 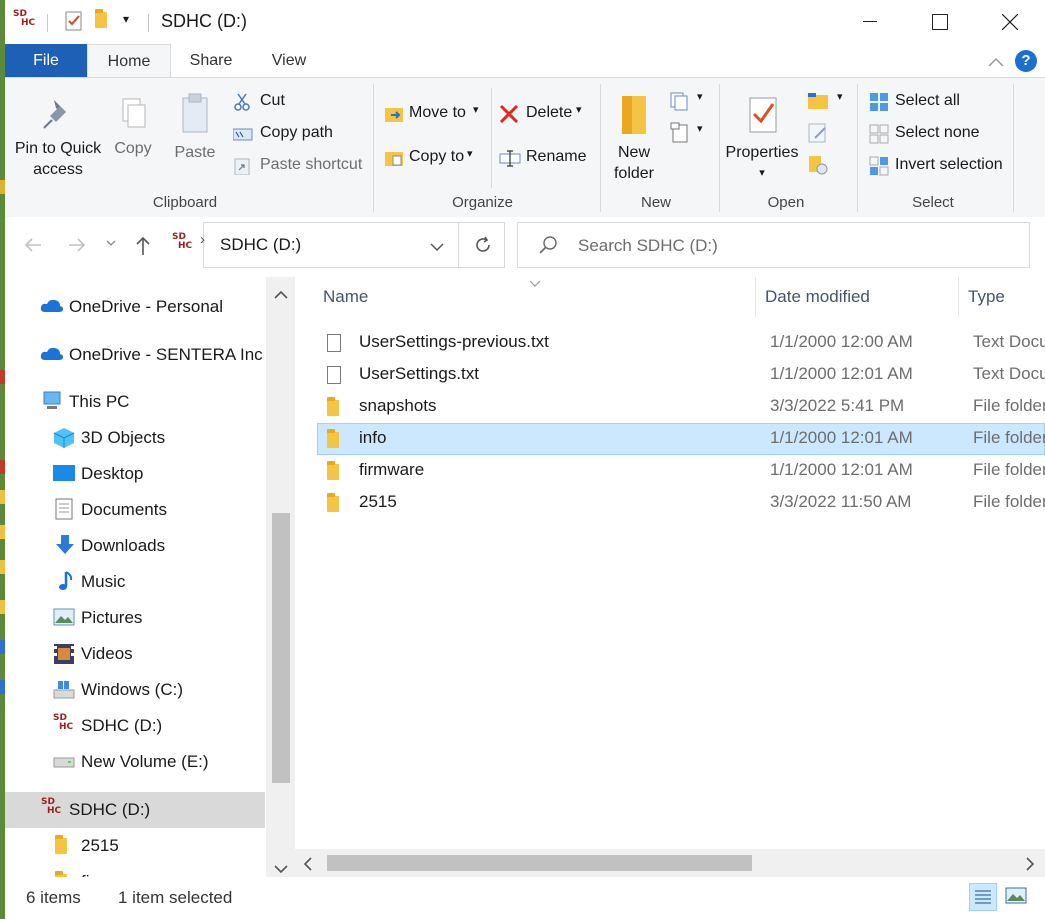 What do you see at coordinates (107, 22) in the screenshot?
I see `new-folder-qat-icon` at bounding box center [107, 22].